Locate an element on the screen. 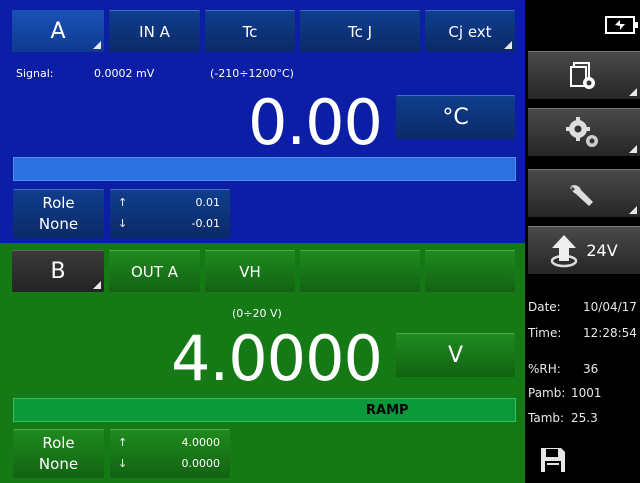 Image resolution: width=640 pixels, height=483 pixels. channel-a-mode-tab: IN A is located at coordinates (154, 31).